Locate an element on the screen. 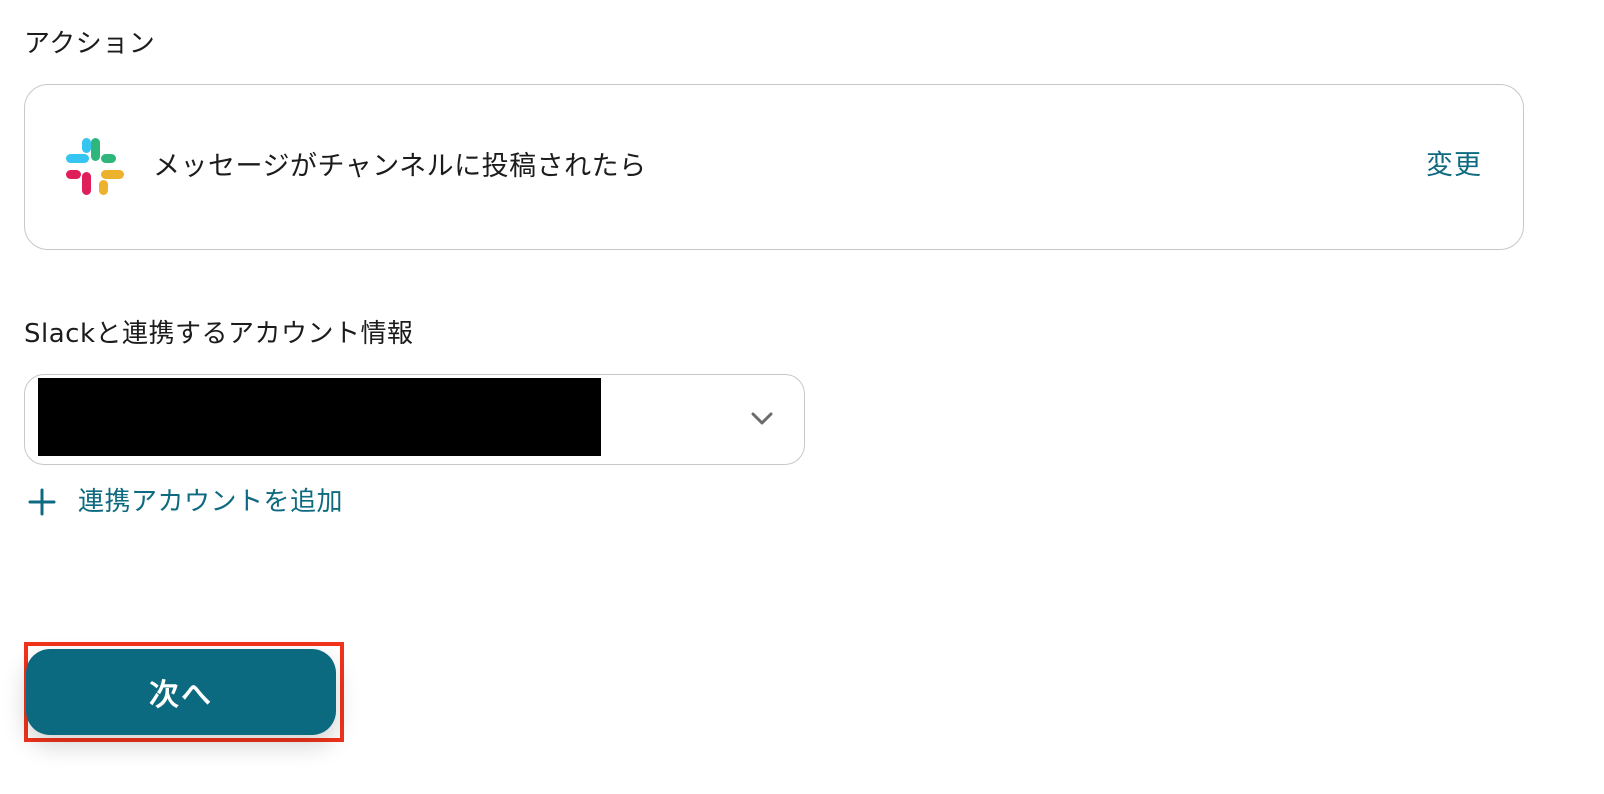 This screenshot has height=794, width=1604. action-name: メッセージがチャンネルに投稿されたら is located at coordinates (400, 166).